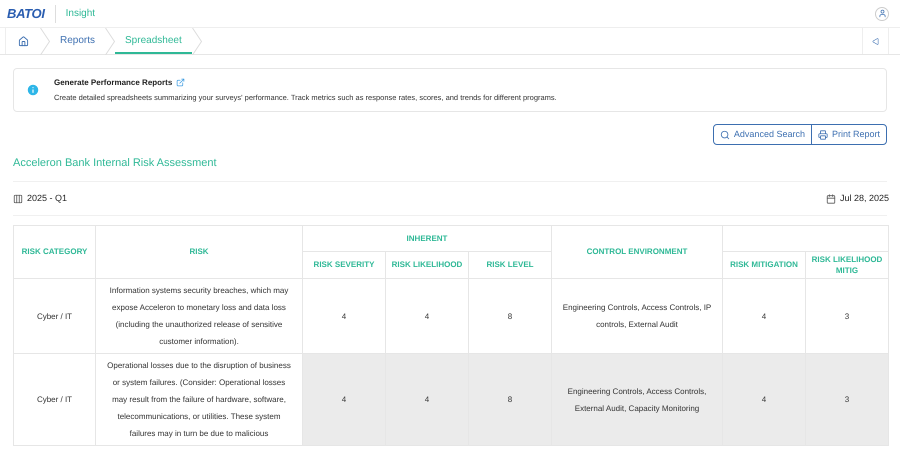  Describe the element at coordinates (725, 135) in the screenshot. I see `search-icon` at that location.